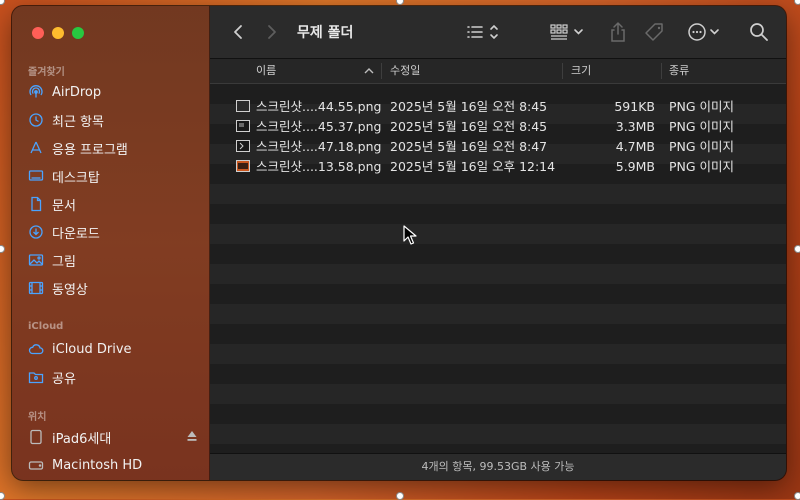 This screenshot has height=500, width=800. I want to click on sidebar-item-ipad: iPad6세대, so click(113, 437).